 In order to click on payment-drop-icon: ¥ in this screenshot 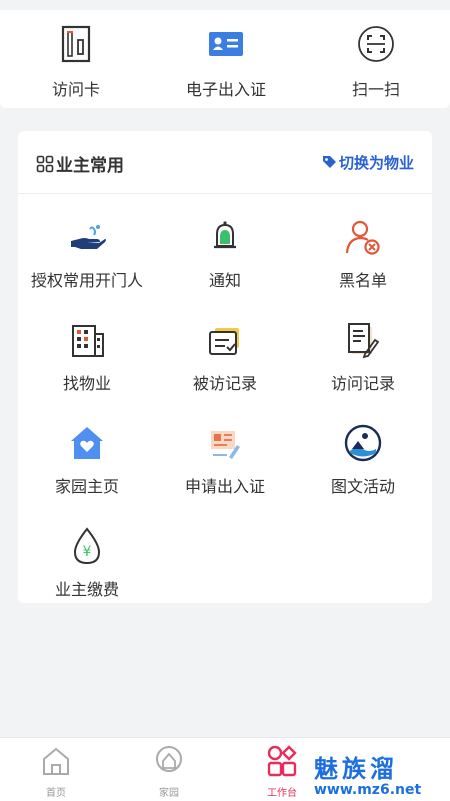, I will do `click(87, 546)`.